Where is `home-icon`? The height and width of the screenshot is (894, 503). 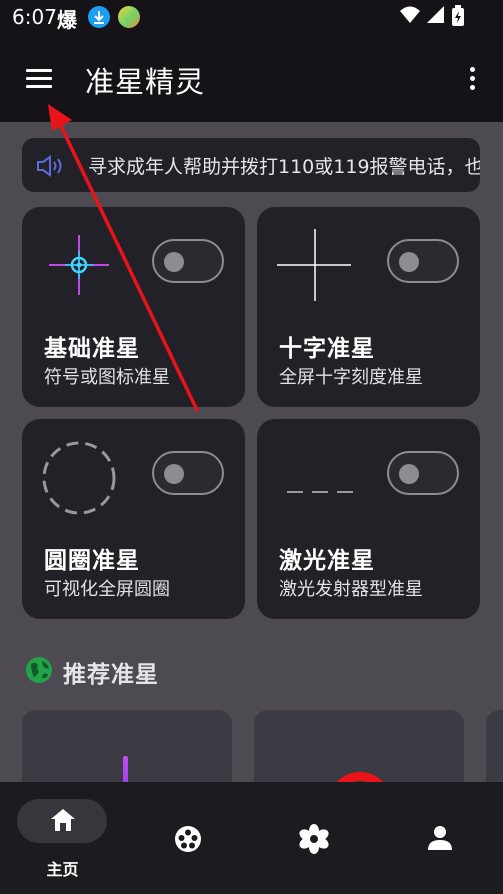 home-icon is located at coordinates (63, 822).